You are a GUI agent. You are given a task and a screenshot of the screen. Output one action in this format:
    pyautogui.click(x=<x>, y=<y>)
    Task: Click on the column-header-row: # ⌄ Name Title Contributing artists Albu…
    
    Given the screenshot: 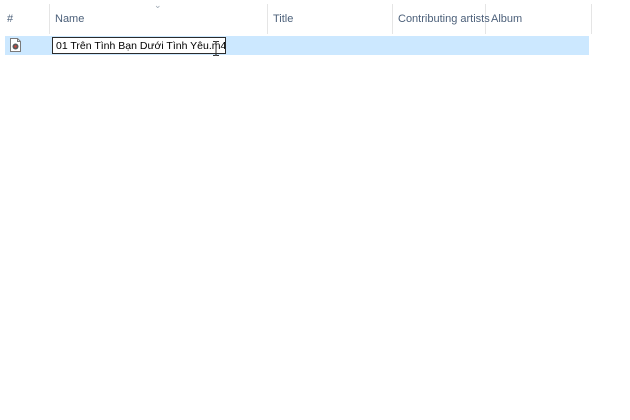 What is the action you would take?
    pyautogui.click(x=296, y=17)
    